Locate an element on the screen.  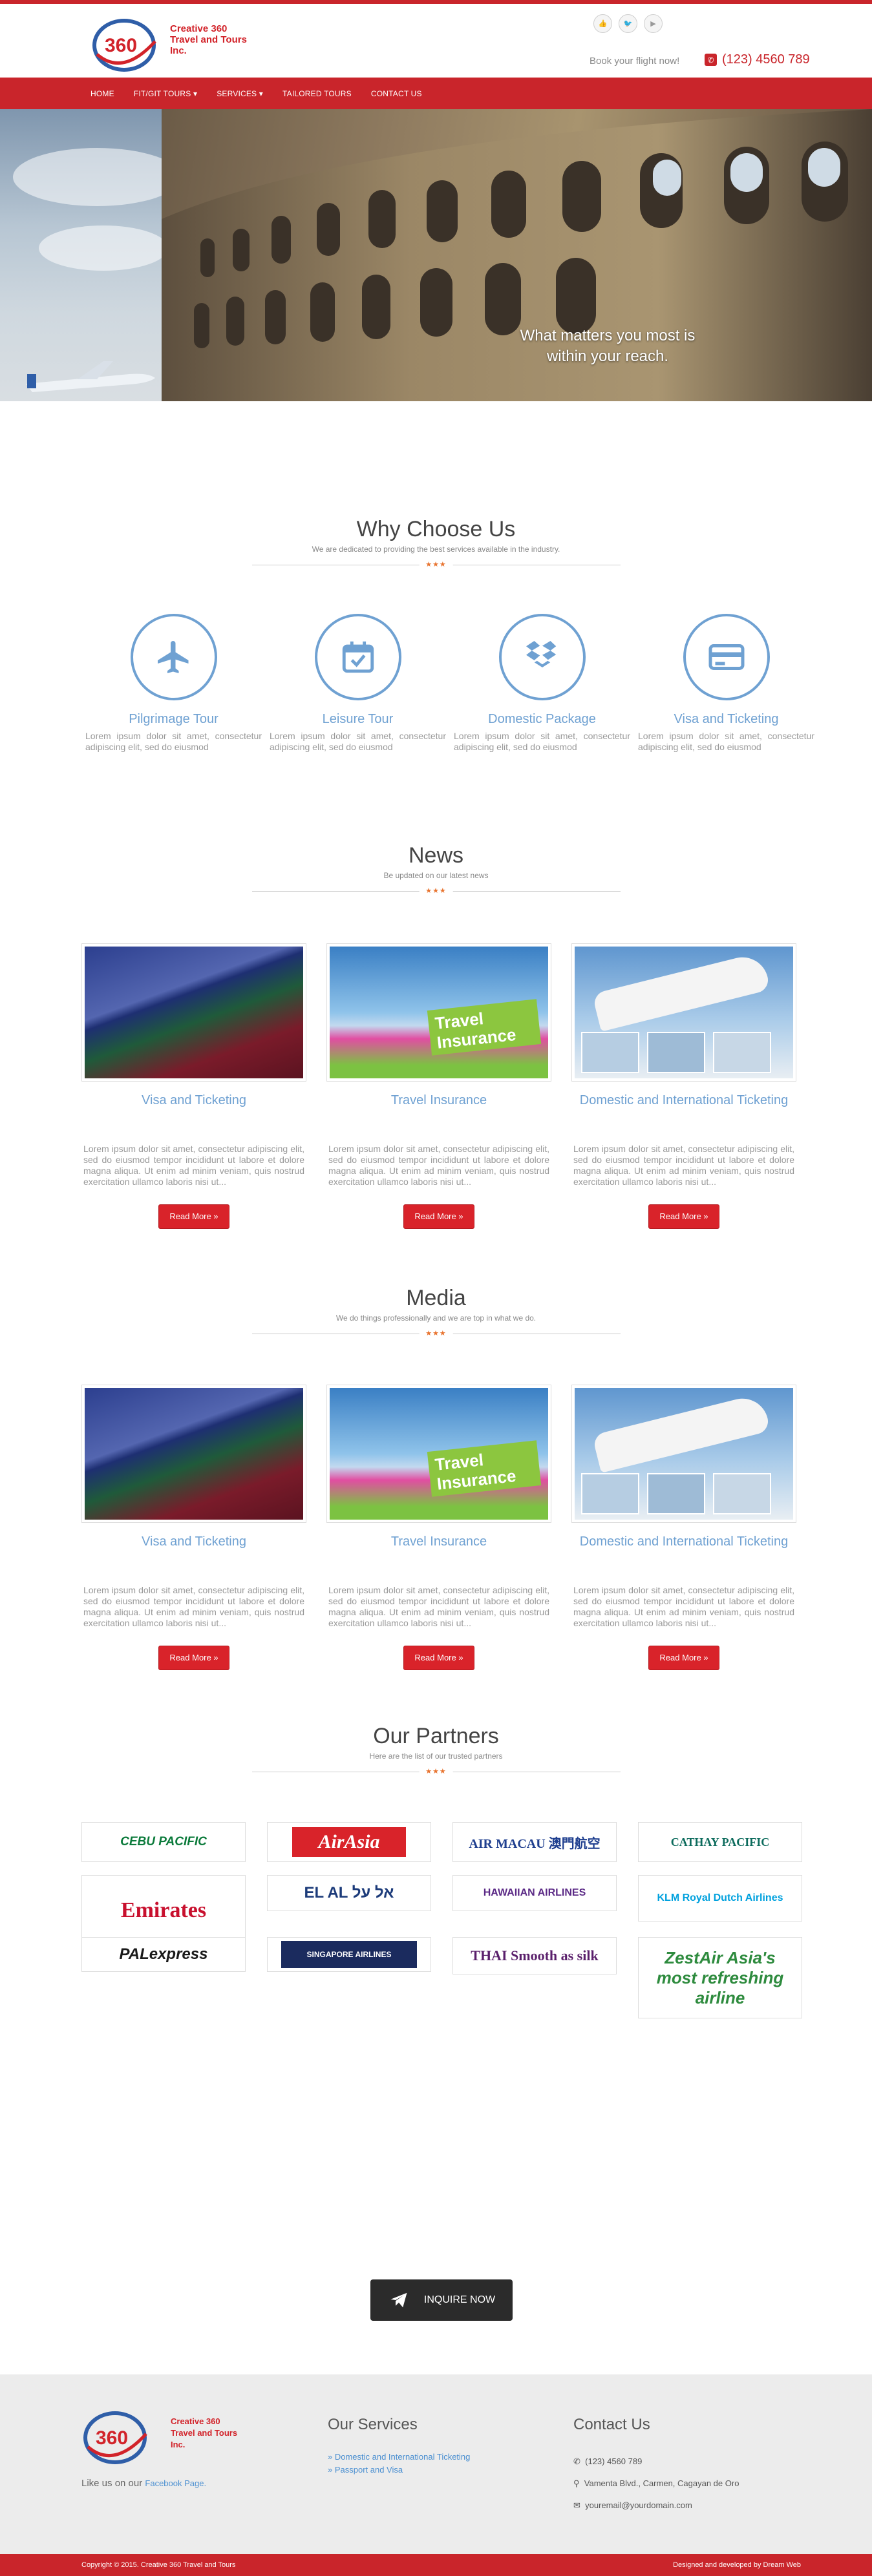
partner-logo-klm: KLM Royal Dutch Airlines is located at coordinates (720, 1898).